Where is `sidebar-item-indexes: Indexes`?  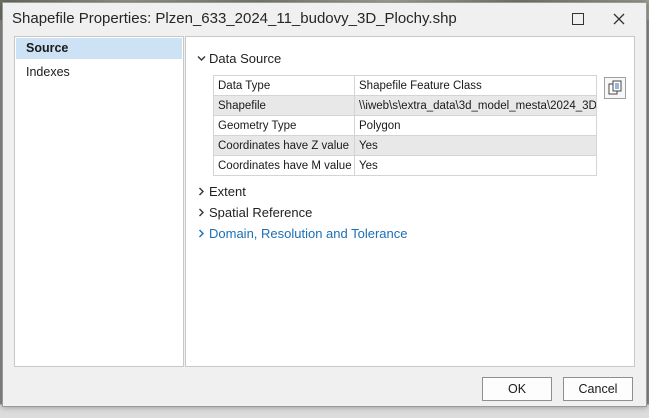 sidebar-item-indexes: Indexes is located at coordinates (99, 72).